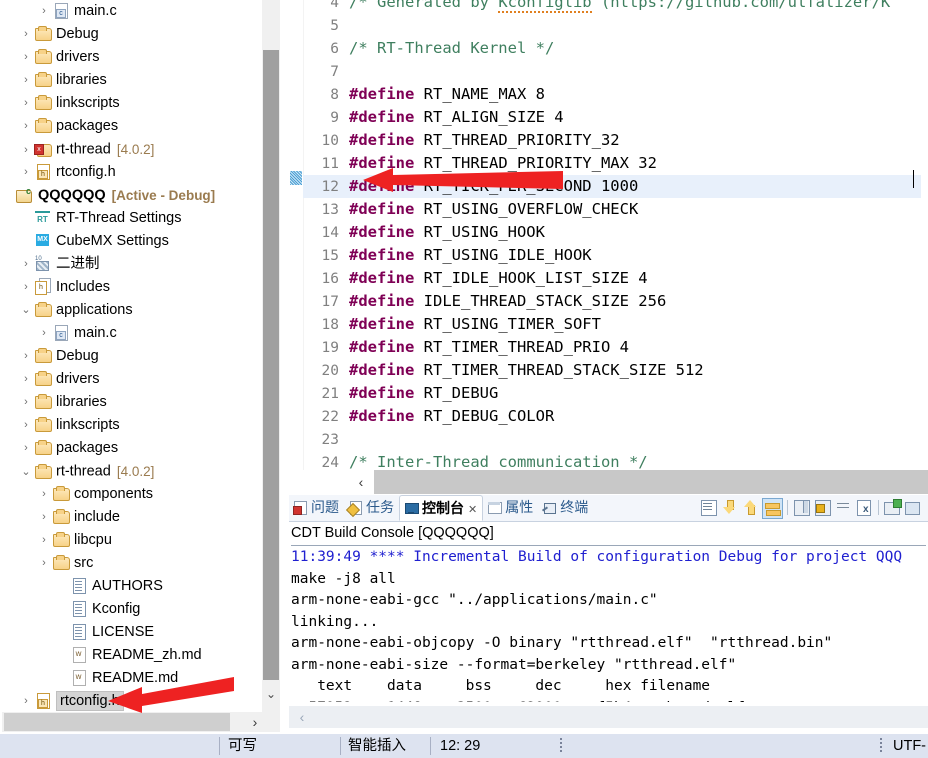 The width and height of the screenshot is (928, 758). I want to click on code-line: 19 #define RT_TIMER_THREAD_PRIO 4, so click(615, 347).